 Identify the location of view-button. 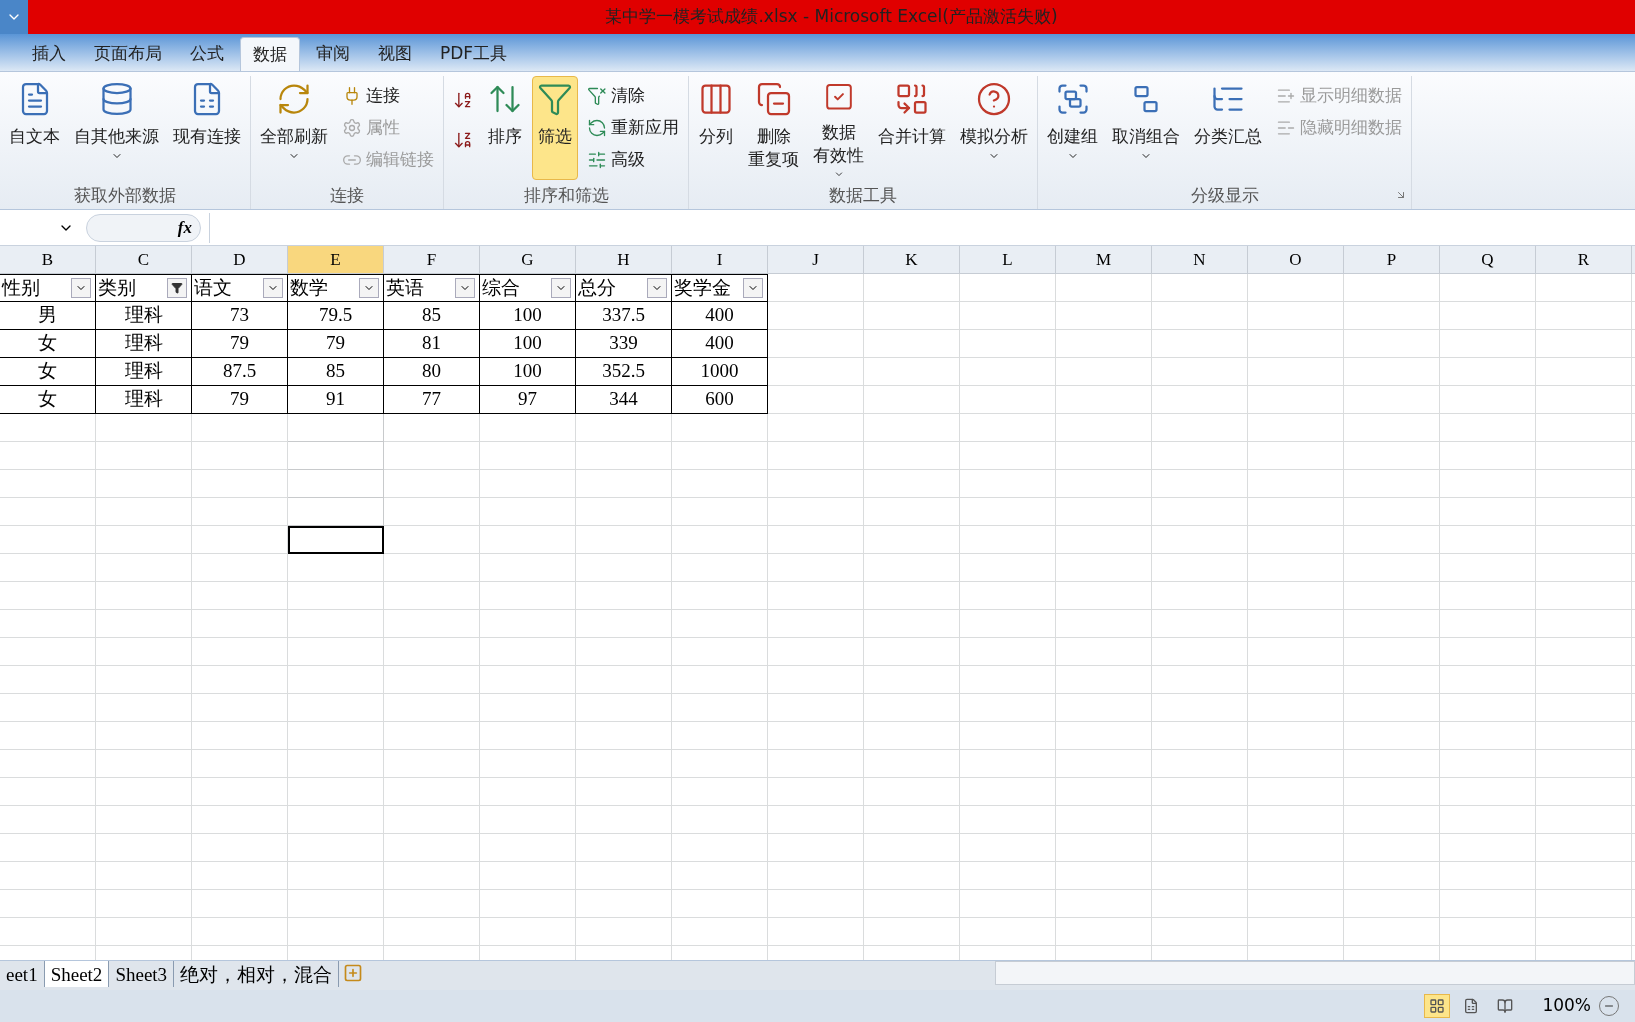
(1437, 1006).